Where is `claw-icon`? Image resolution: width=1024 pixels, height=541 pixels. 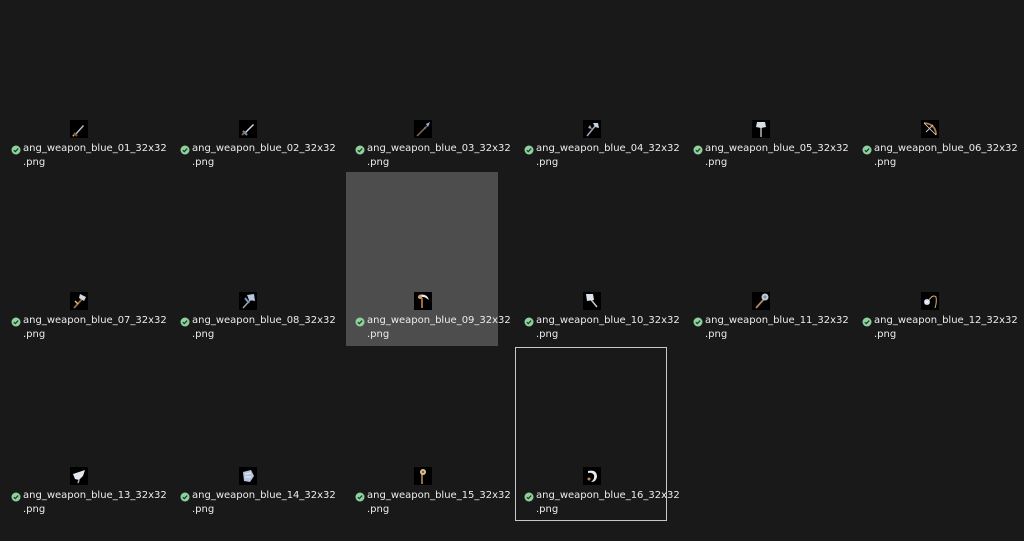 claw-icon is located at coordinates (79, 476).